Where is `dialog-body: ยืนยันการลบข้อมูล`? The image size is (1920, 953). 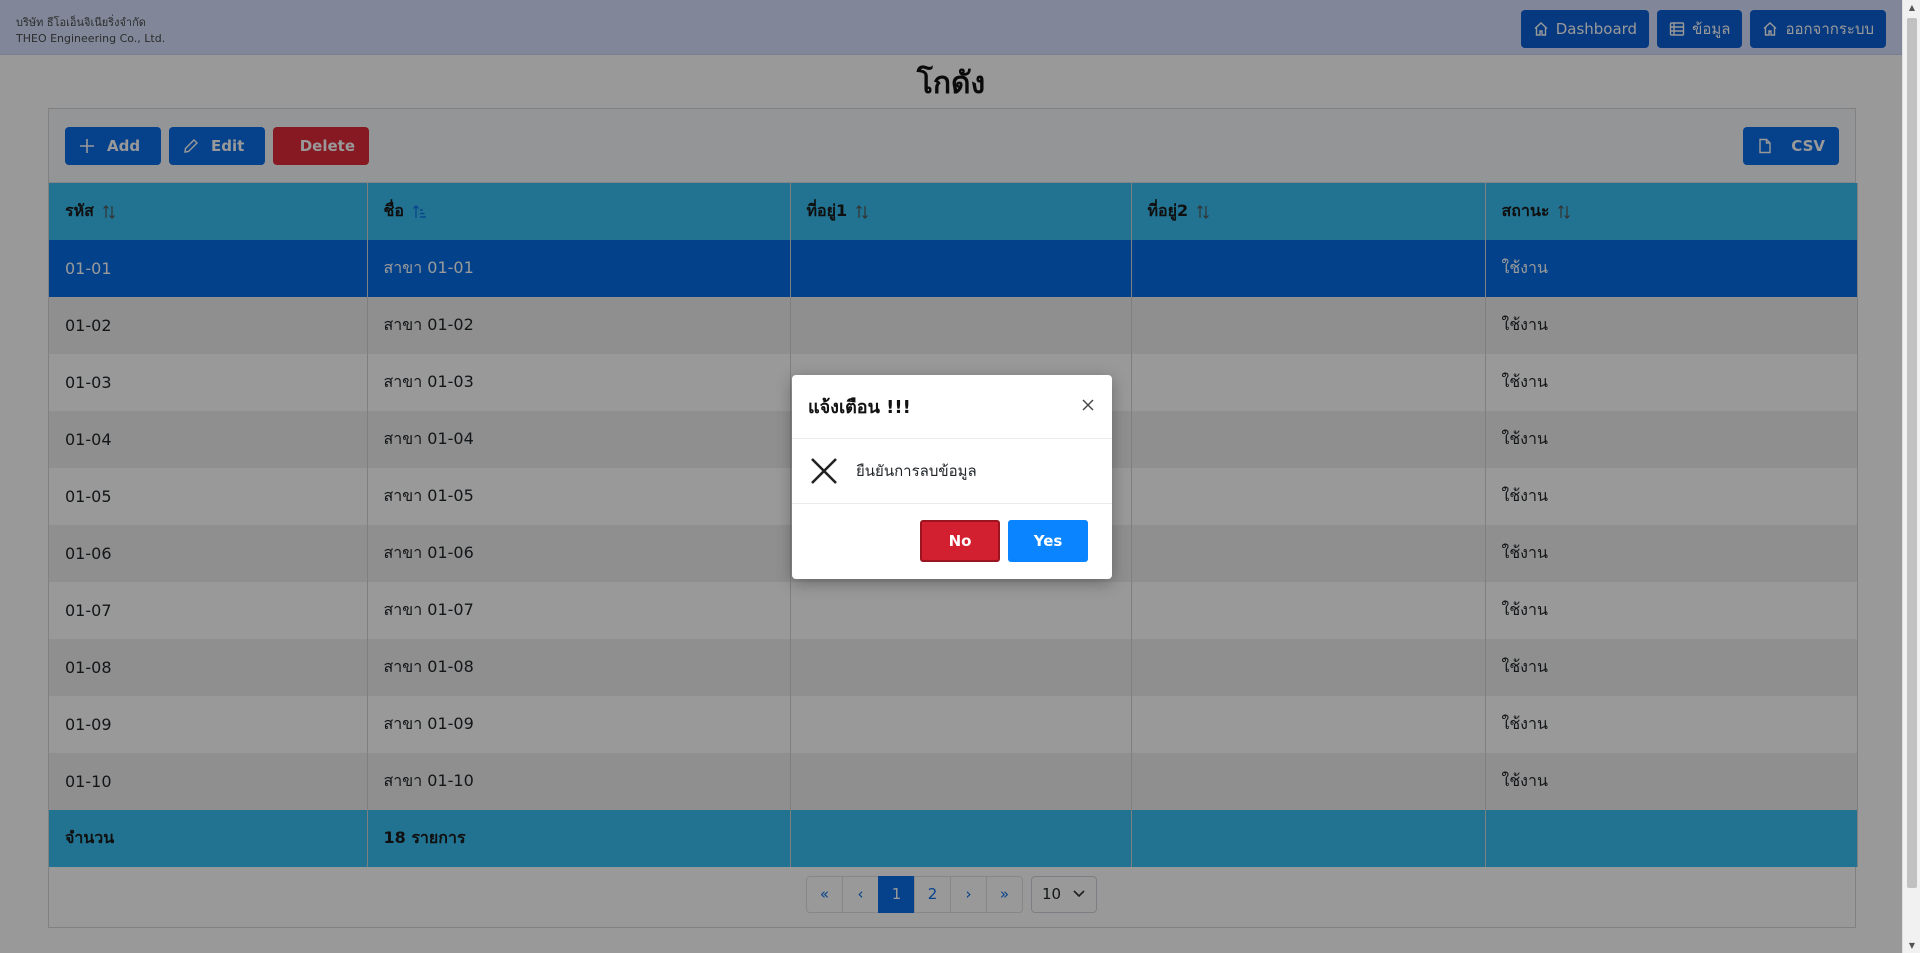
dialog-body: ยืนยันการลบข้อมูล is located at coordinates (952, 471).